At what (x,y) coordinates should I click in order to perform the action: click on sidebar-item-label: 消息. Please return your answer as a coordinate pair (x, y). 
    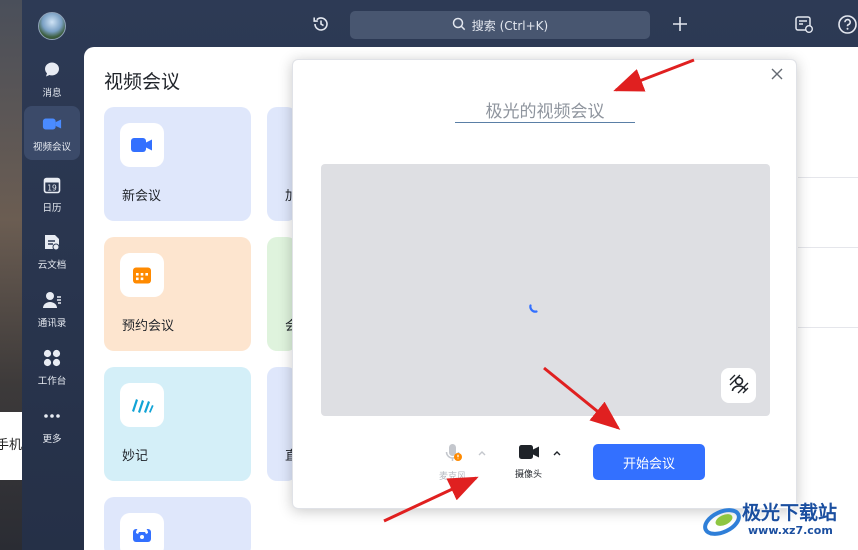
    Looking at the image, I should click on (52, 93).